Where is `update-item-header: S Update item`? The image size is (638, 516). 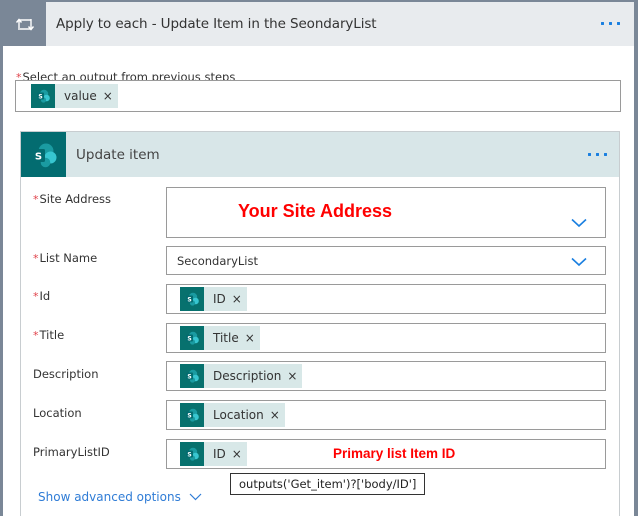
update-item-header: S Update item is located at coordinates (320, 154).